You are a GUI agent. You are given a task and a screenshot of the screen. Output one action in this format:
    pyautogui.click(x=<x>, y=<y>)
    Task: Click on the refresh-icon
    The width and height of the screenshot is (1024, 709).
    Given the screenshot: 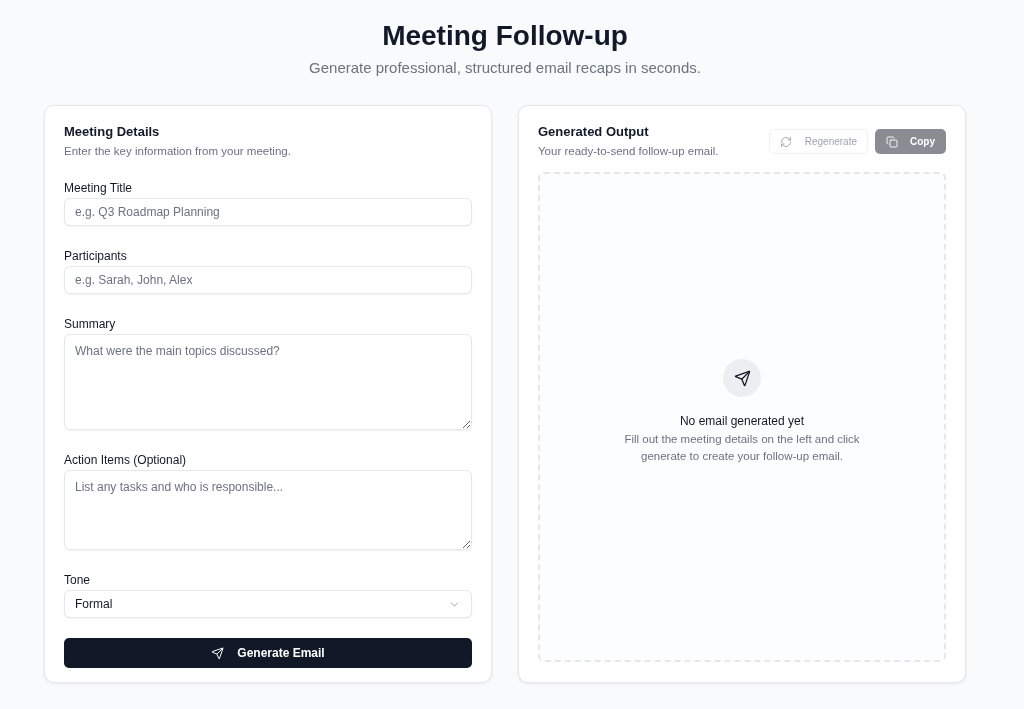 What is the action you would take?
    pyautogui.click(x=785, y=141)
    